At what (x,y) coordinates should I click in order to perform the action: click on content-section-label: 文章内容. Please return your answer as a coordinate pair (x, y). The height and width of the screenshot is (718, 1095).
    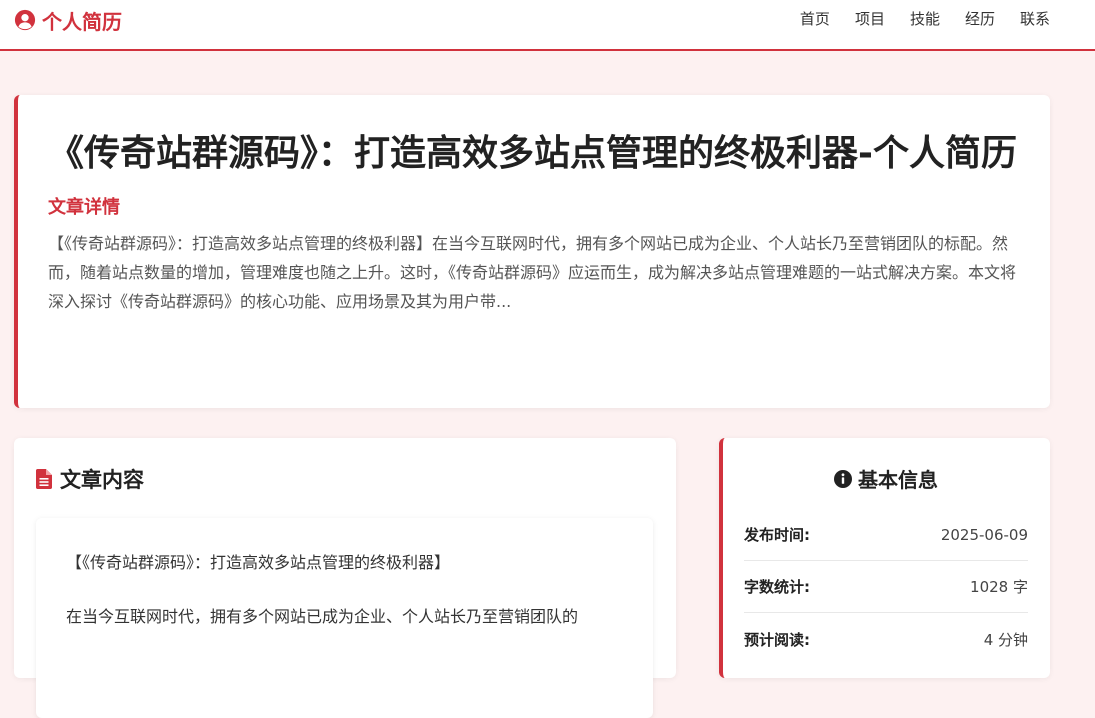
    Looking at the image, I should click on (102, 480).